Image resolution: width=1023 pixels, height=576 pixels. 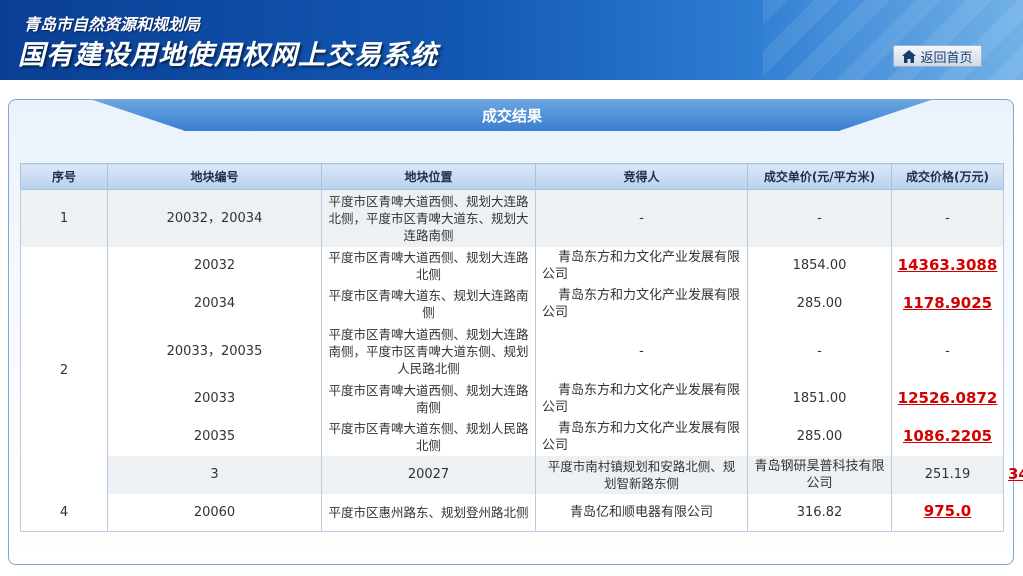 I want to click on column-header-parcel: 地块编号, so click(x=214, y=176).